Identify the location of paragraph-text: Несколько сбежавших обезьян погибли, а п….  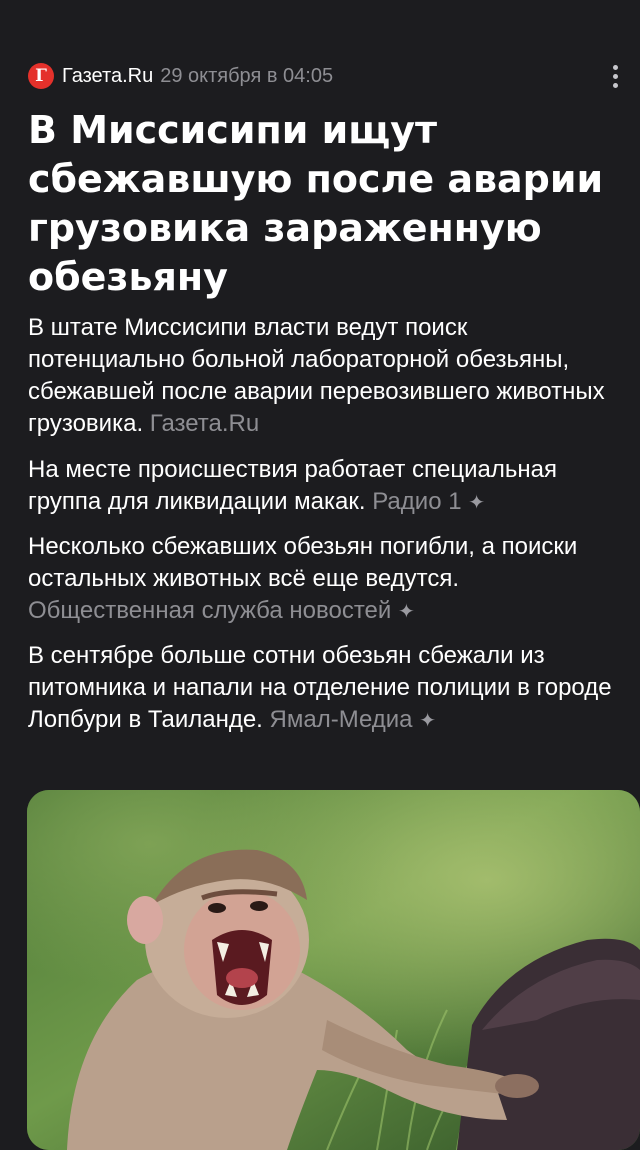
(303, 562).